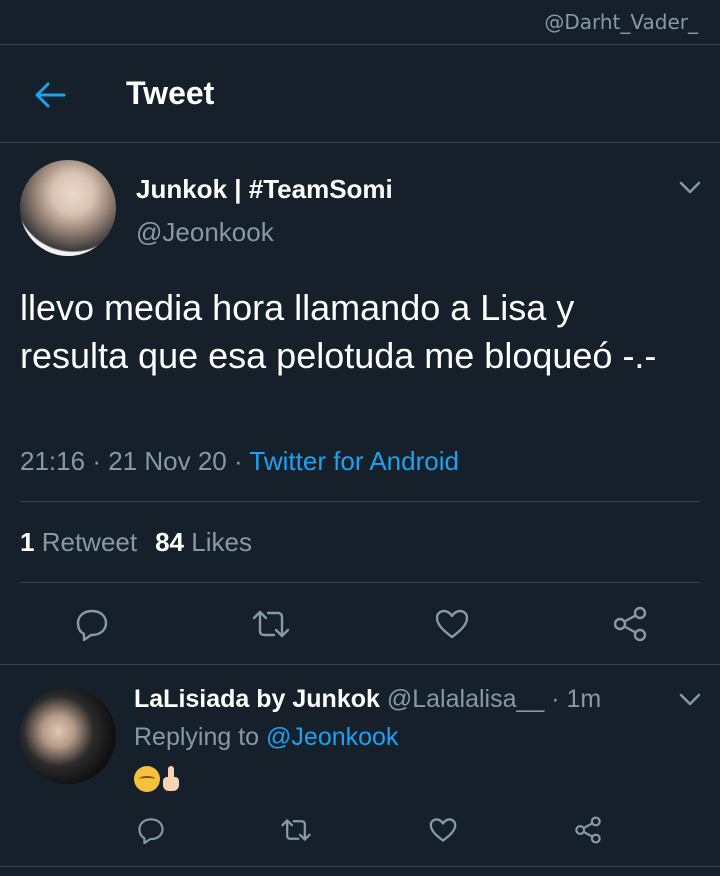  What do you see at coordinates (257, 699) in the screenshot?
I see `reply-author-name: LaLisiada by Junkok` at bounding box center [257, 699].